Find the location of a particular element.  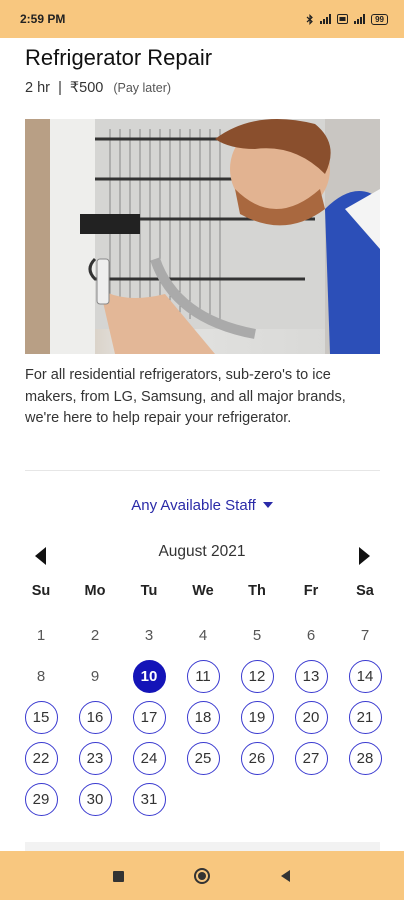

weekday-label: Sa is located at coordinates (365, 591).